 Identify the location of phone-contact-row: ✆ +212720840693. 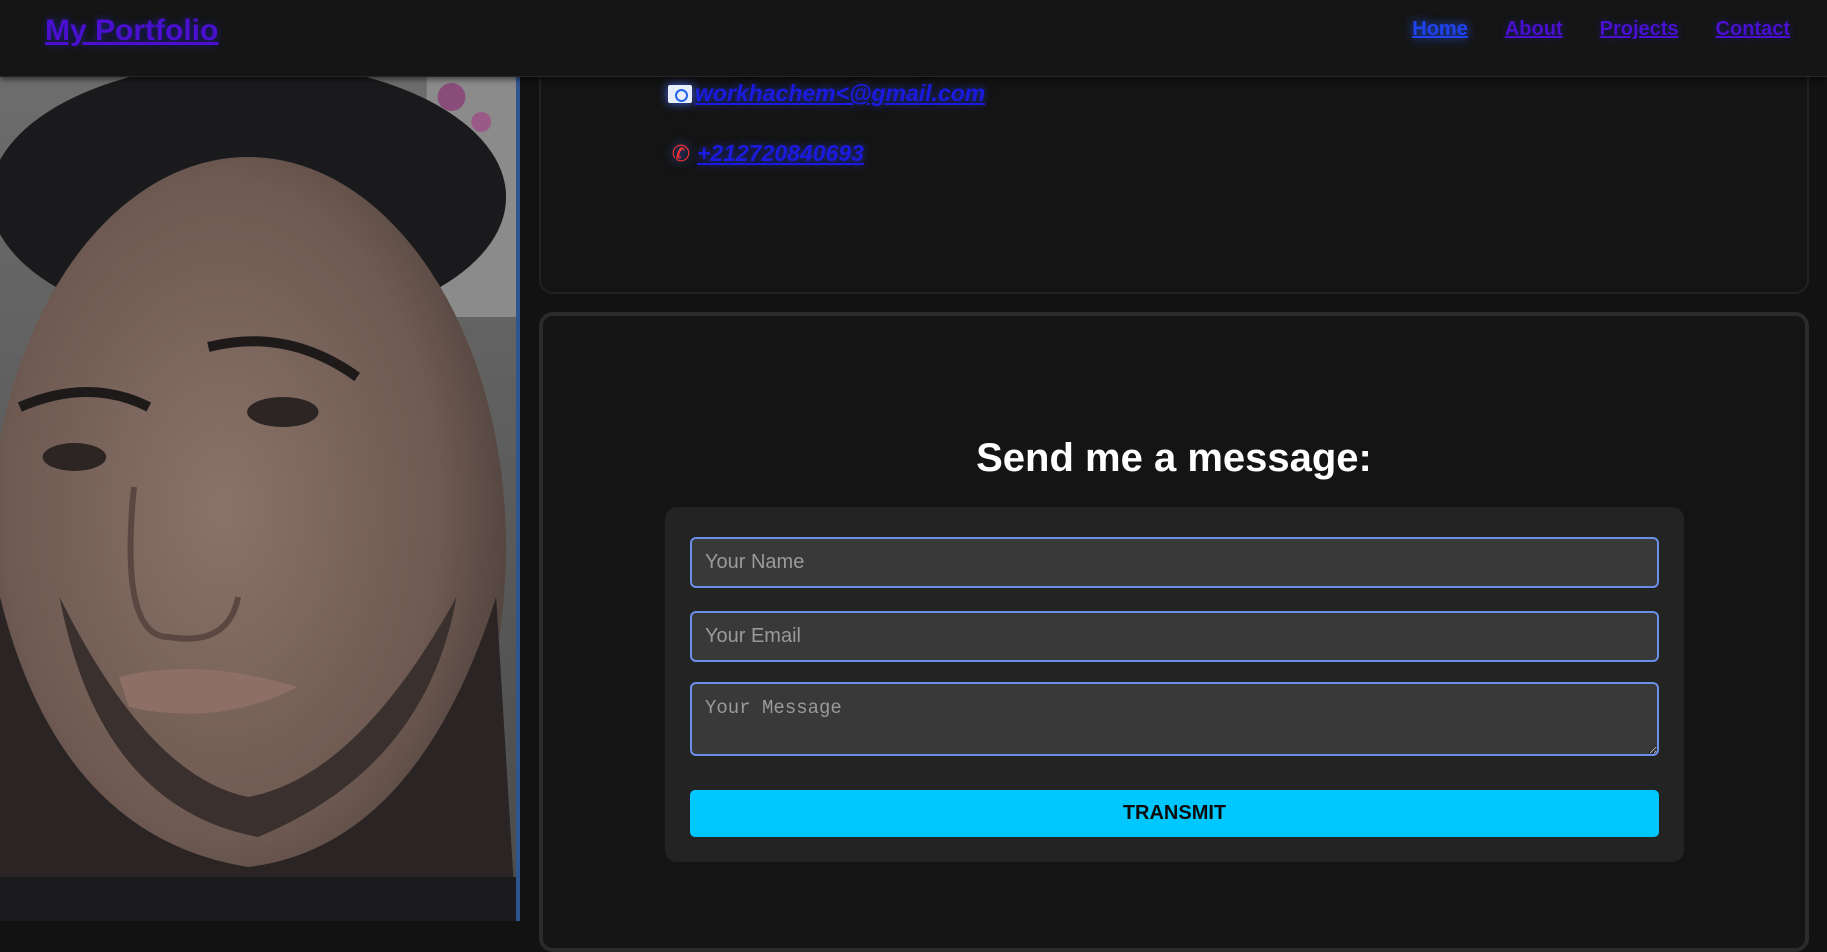
(766, 153).